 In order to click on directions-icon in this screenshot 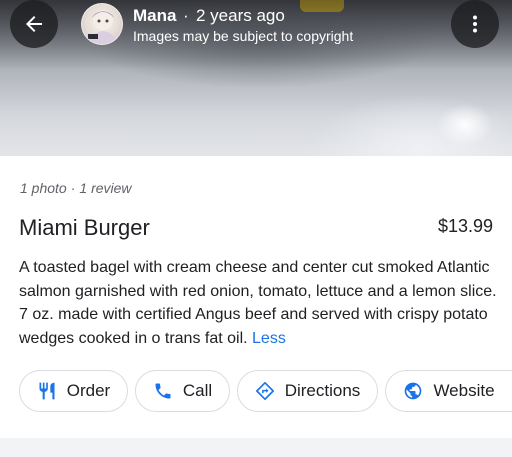, I will do `click(264, 391)`.